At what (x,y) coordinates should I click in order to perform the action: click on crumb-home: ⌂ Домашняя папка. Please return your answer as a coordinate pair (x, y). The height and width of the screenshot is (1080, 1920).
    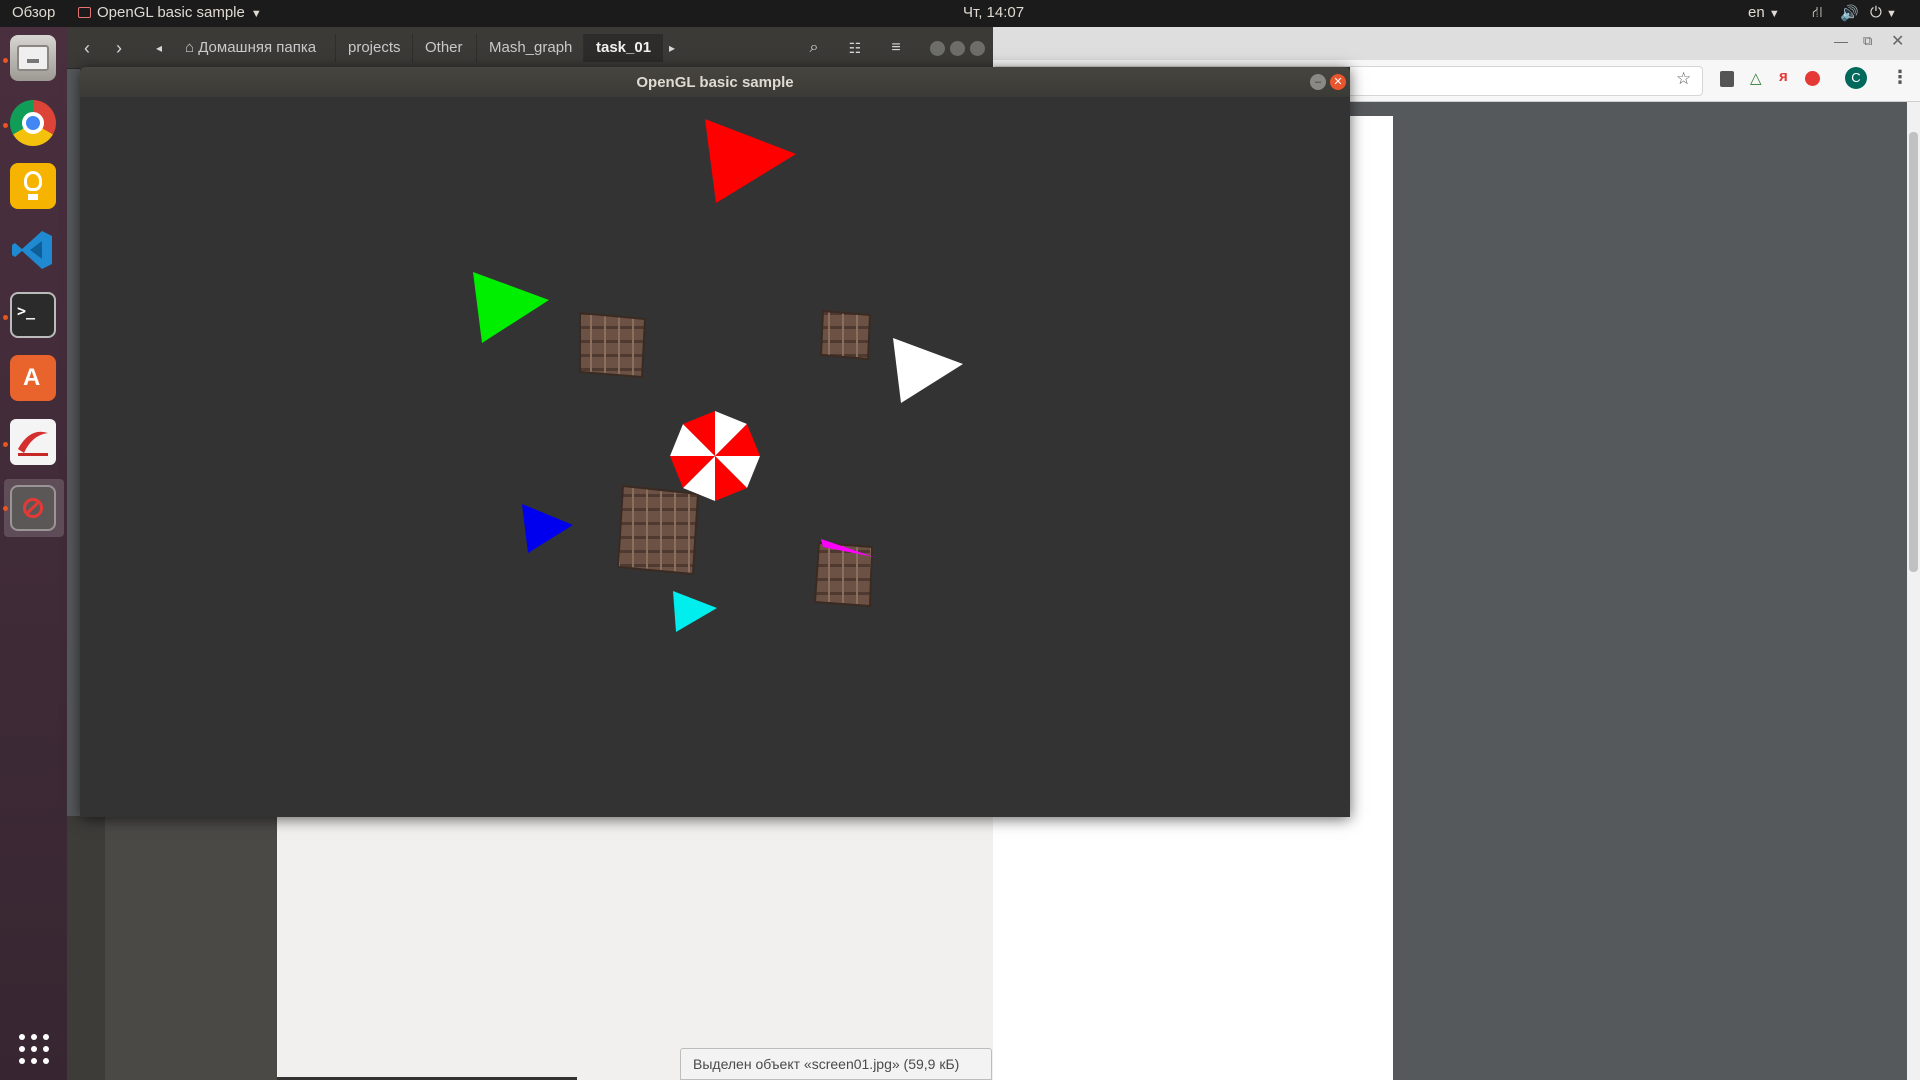
    Looking at the image, I should click on (250, 48).